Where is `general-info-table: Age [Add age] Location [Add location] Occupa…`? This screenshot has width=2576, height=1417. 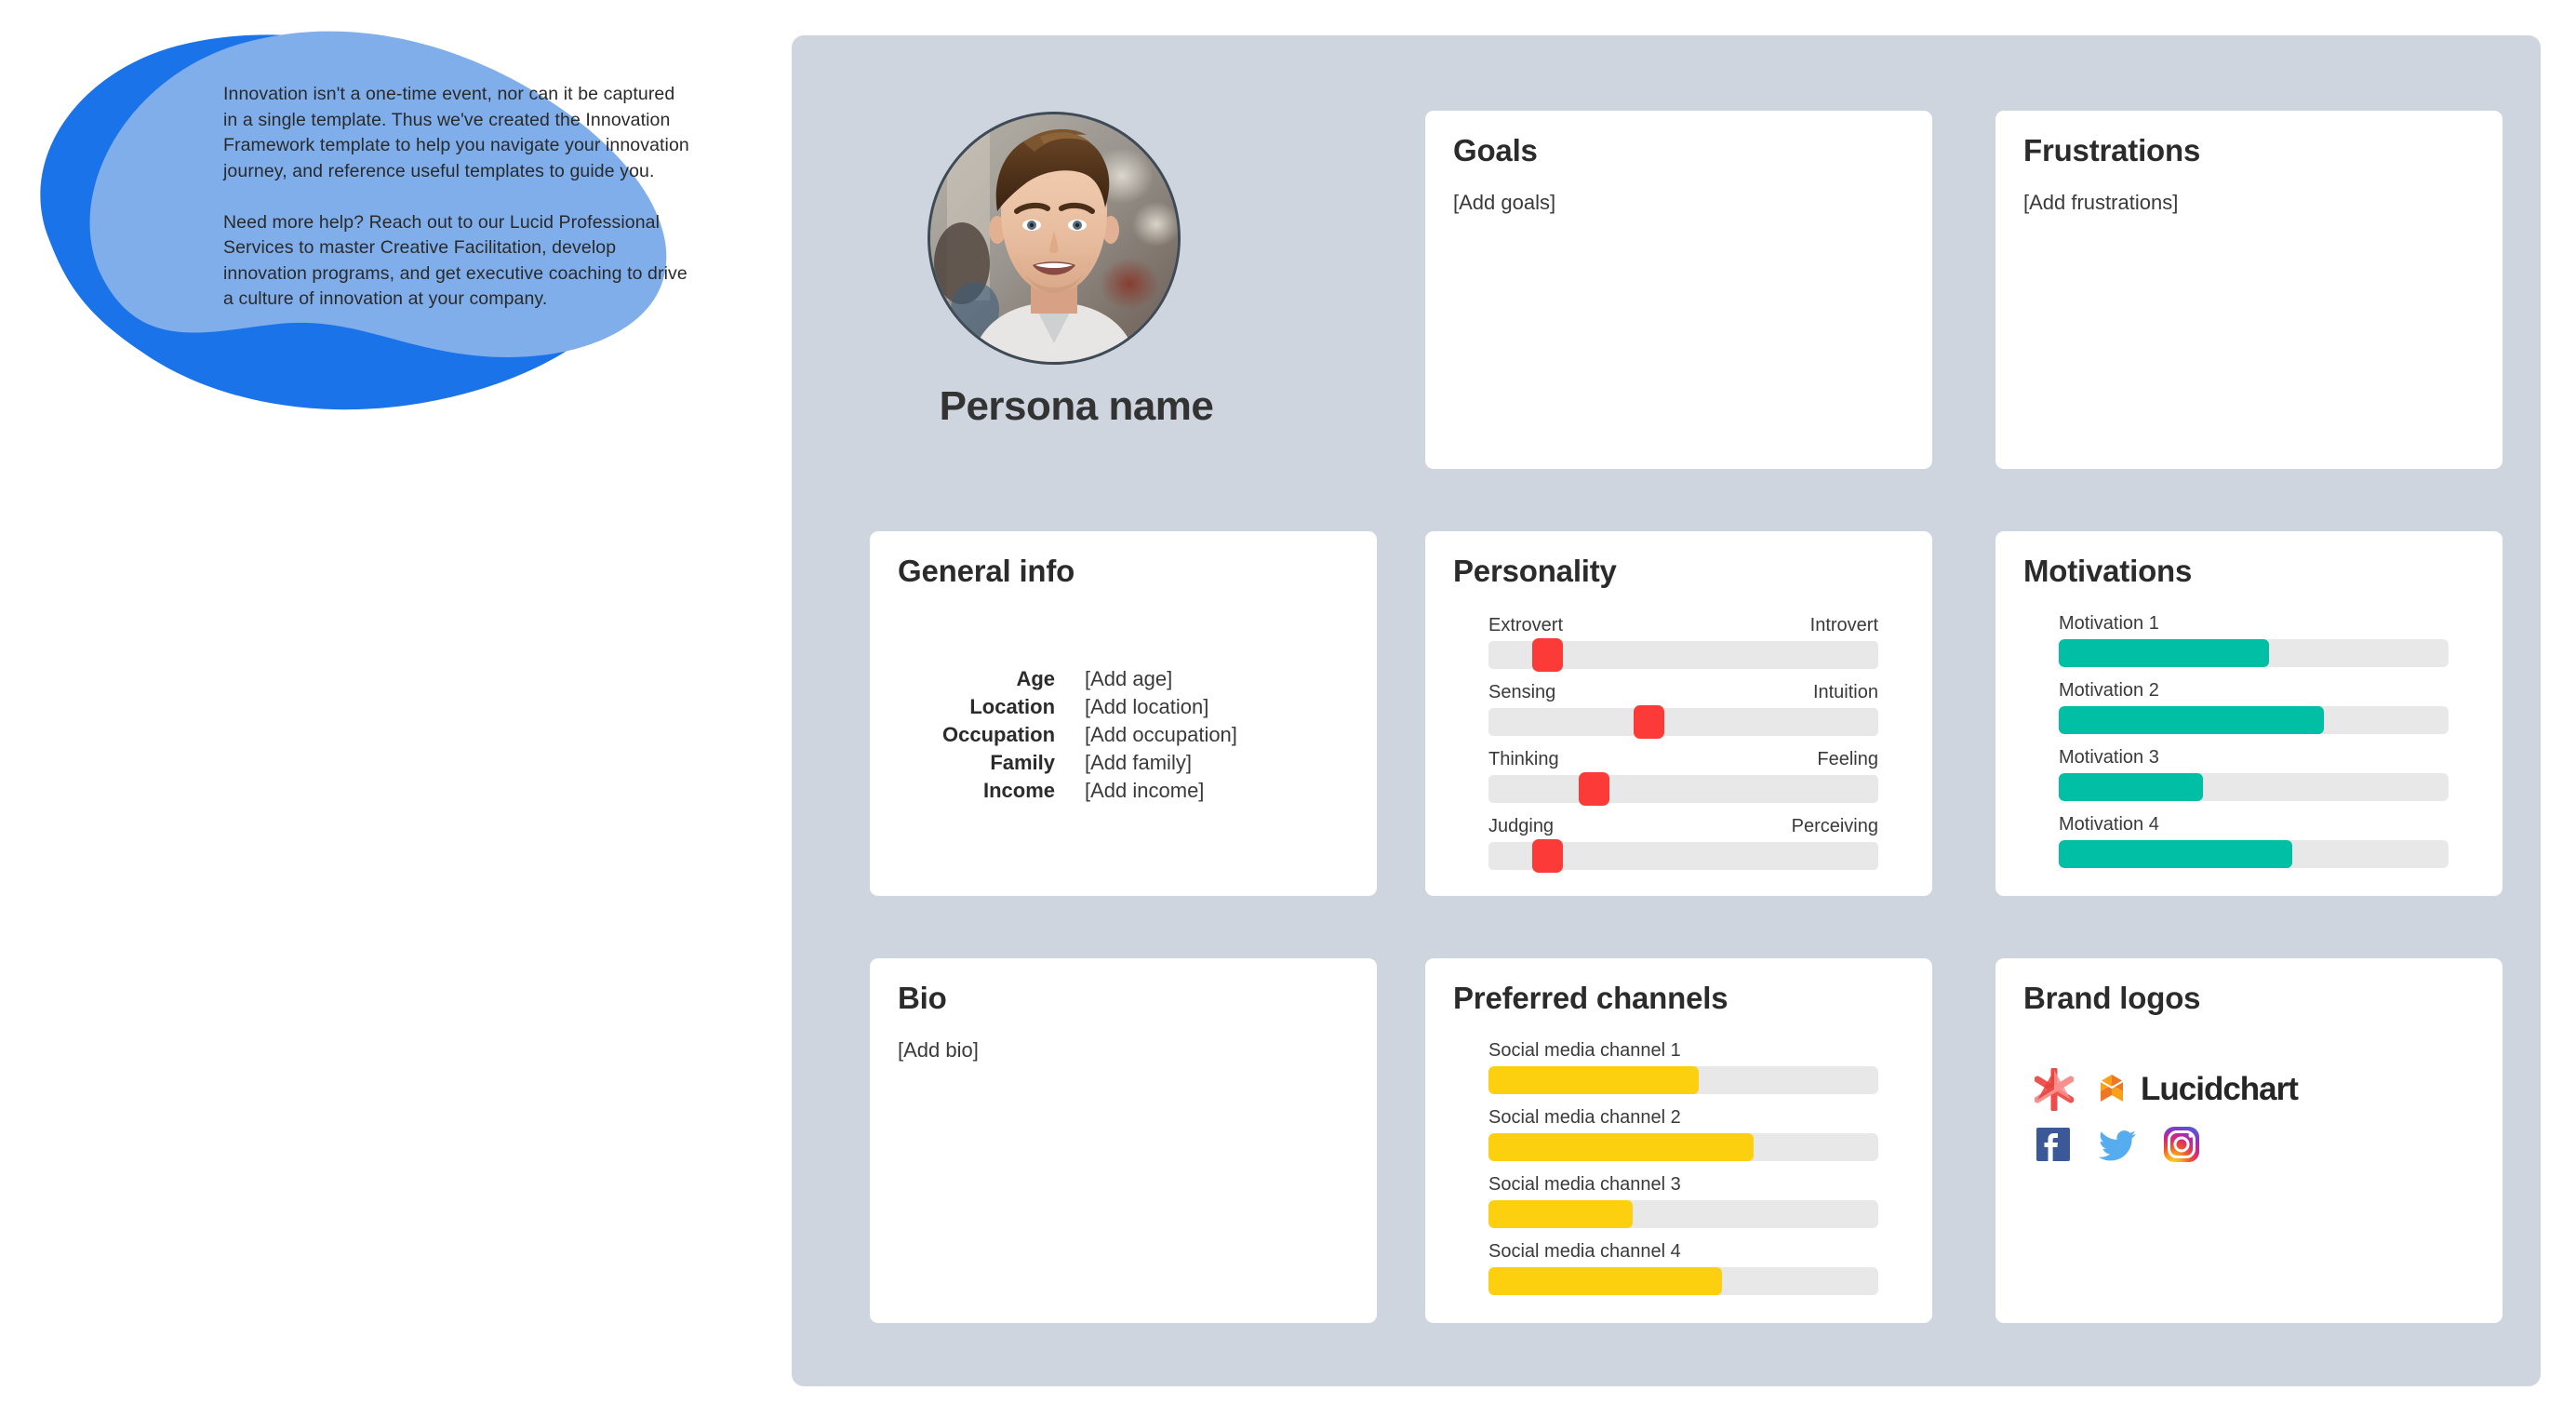
general-info-table: Age [Add age] Location [Add location] Occupa… is located at coordinates (1089, 737).